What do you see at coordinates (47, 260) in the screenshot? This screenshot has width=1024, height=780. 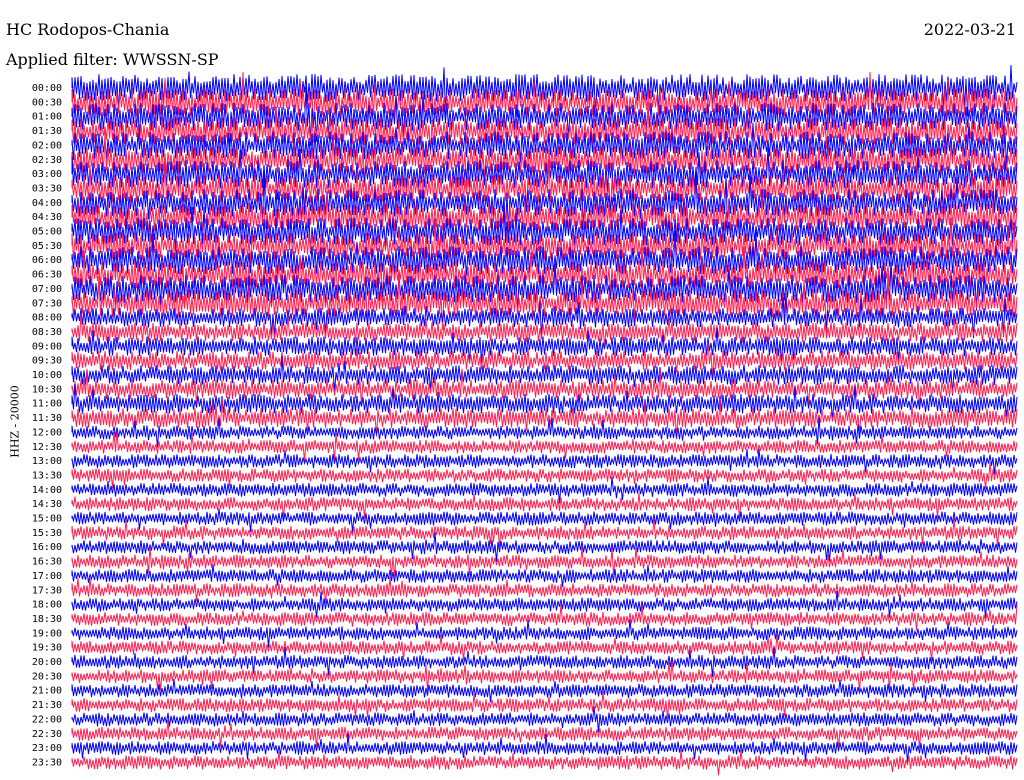 I see `row-time-label: 06:00` at bounding box center [47, 260].